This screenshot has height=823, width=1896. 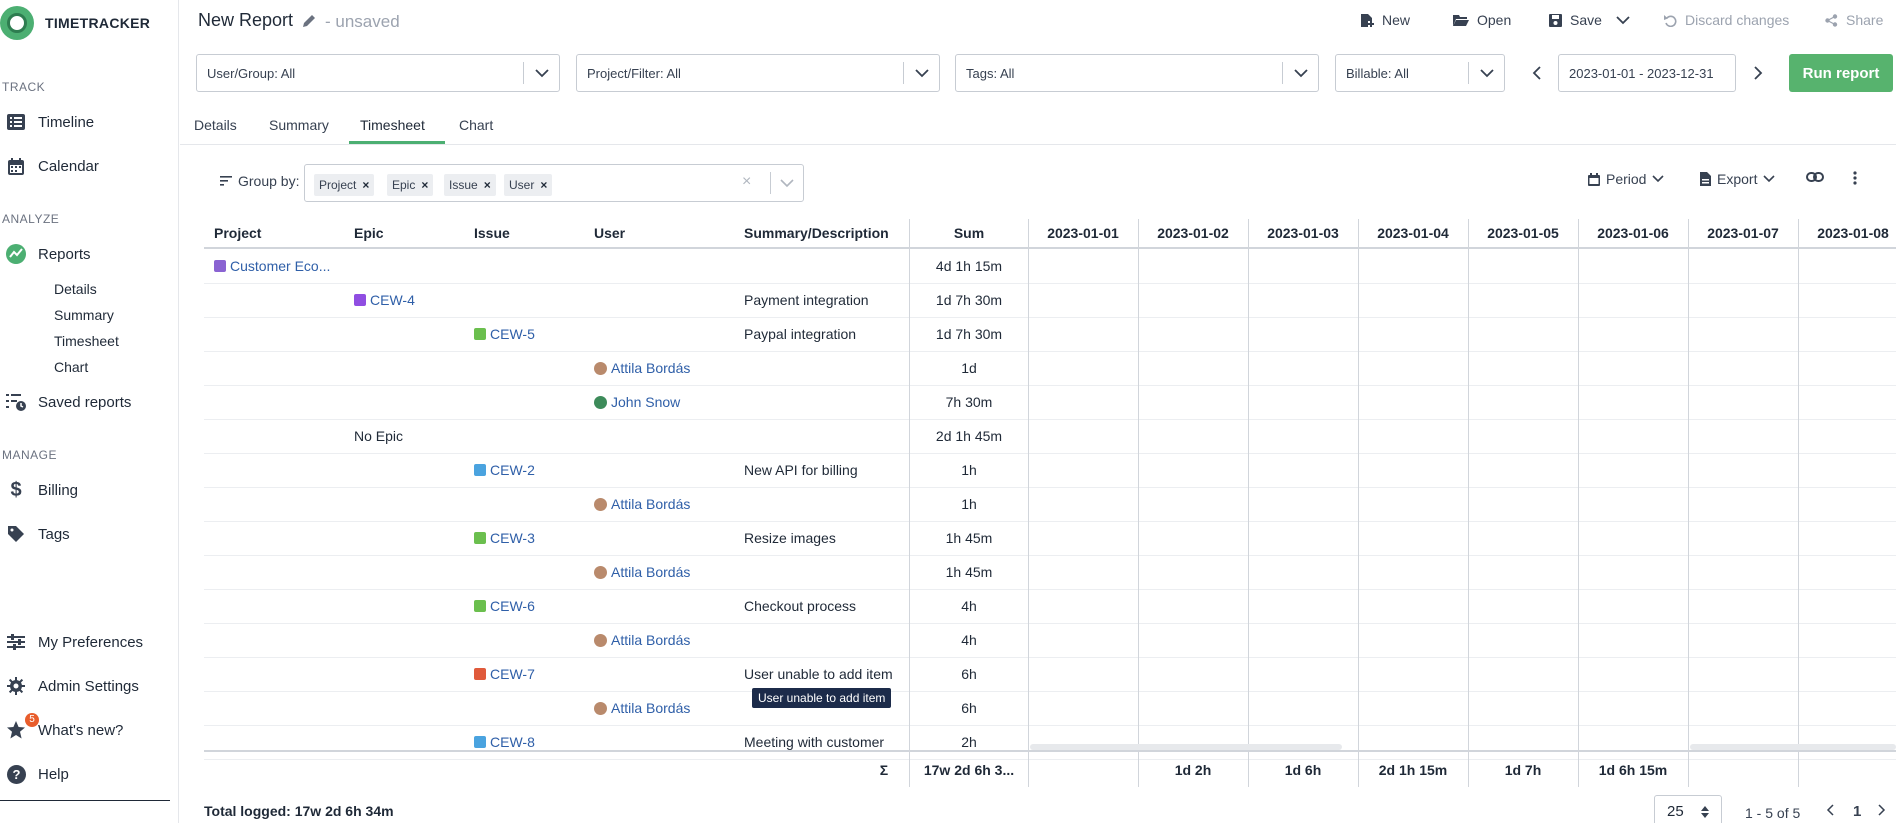 What do you see at coordinates (39, 490) in the screenshot?
I see `sidebar-item-billing: $ Billing` at bounding box center [39, 490].